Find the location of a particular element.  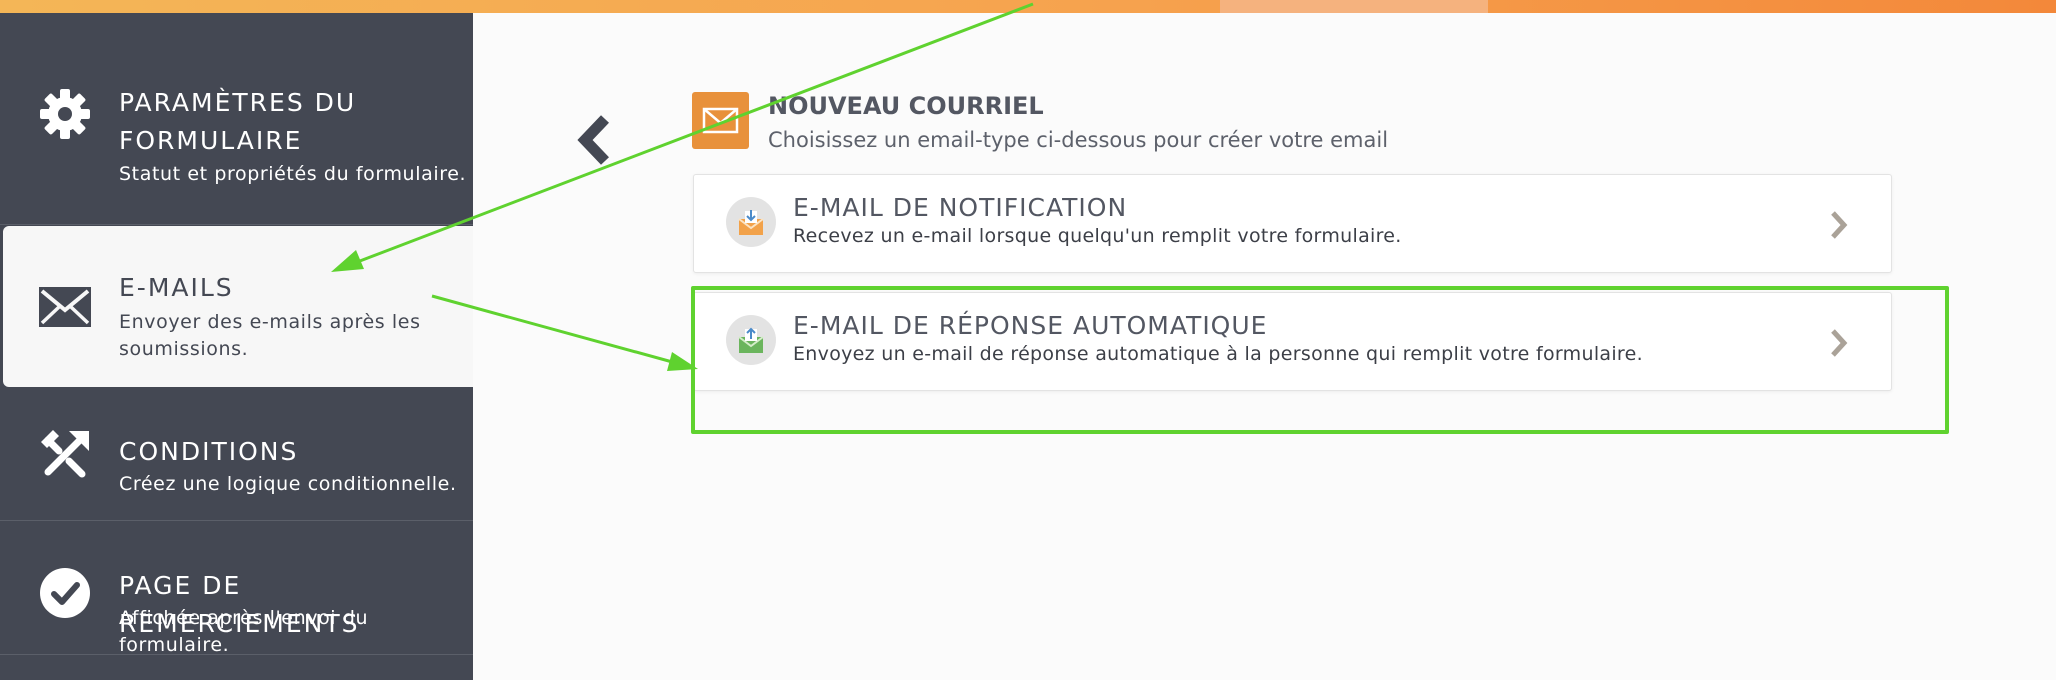

page-title: NOUVEAU COURRIEL is located at coordinates (906, 106).